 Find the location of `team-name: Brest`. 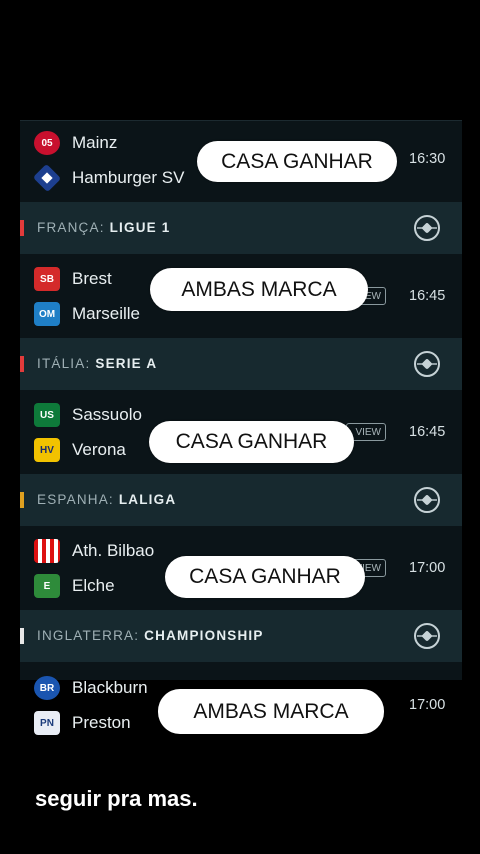

team-name: Brest is located at coordinates (92, 278).